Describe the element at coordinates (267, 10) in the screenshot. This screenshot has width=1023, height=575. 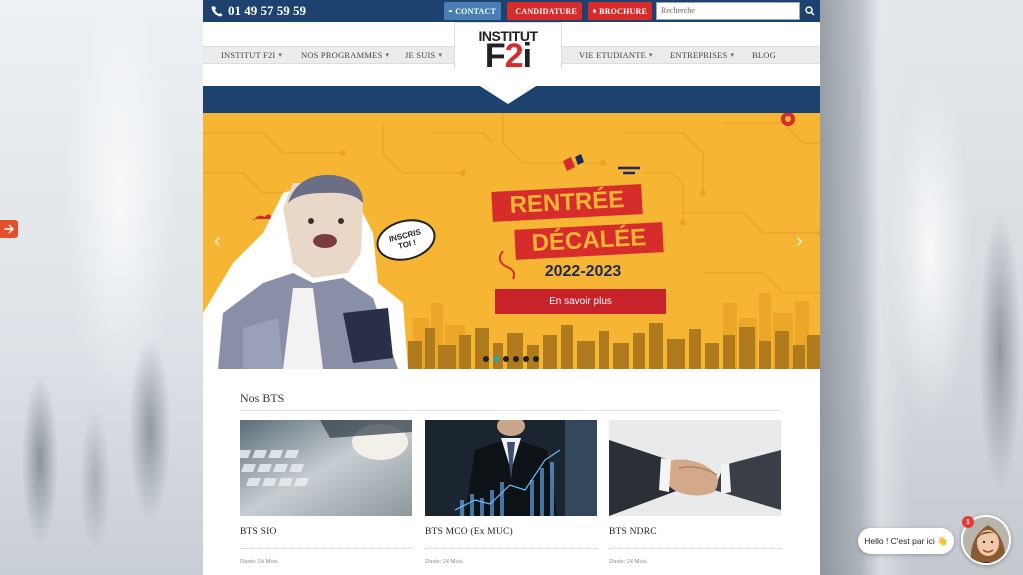
I see `phone-number-text: 01 49 57 59 59` at that location.